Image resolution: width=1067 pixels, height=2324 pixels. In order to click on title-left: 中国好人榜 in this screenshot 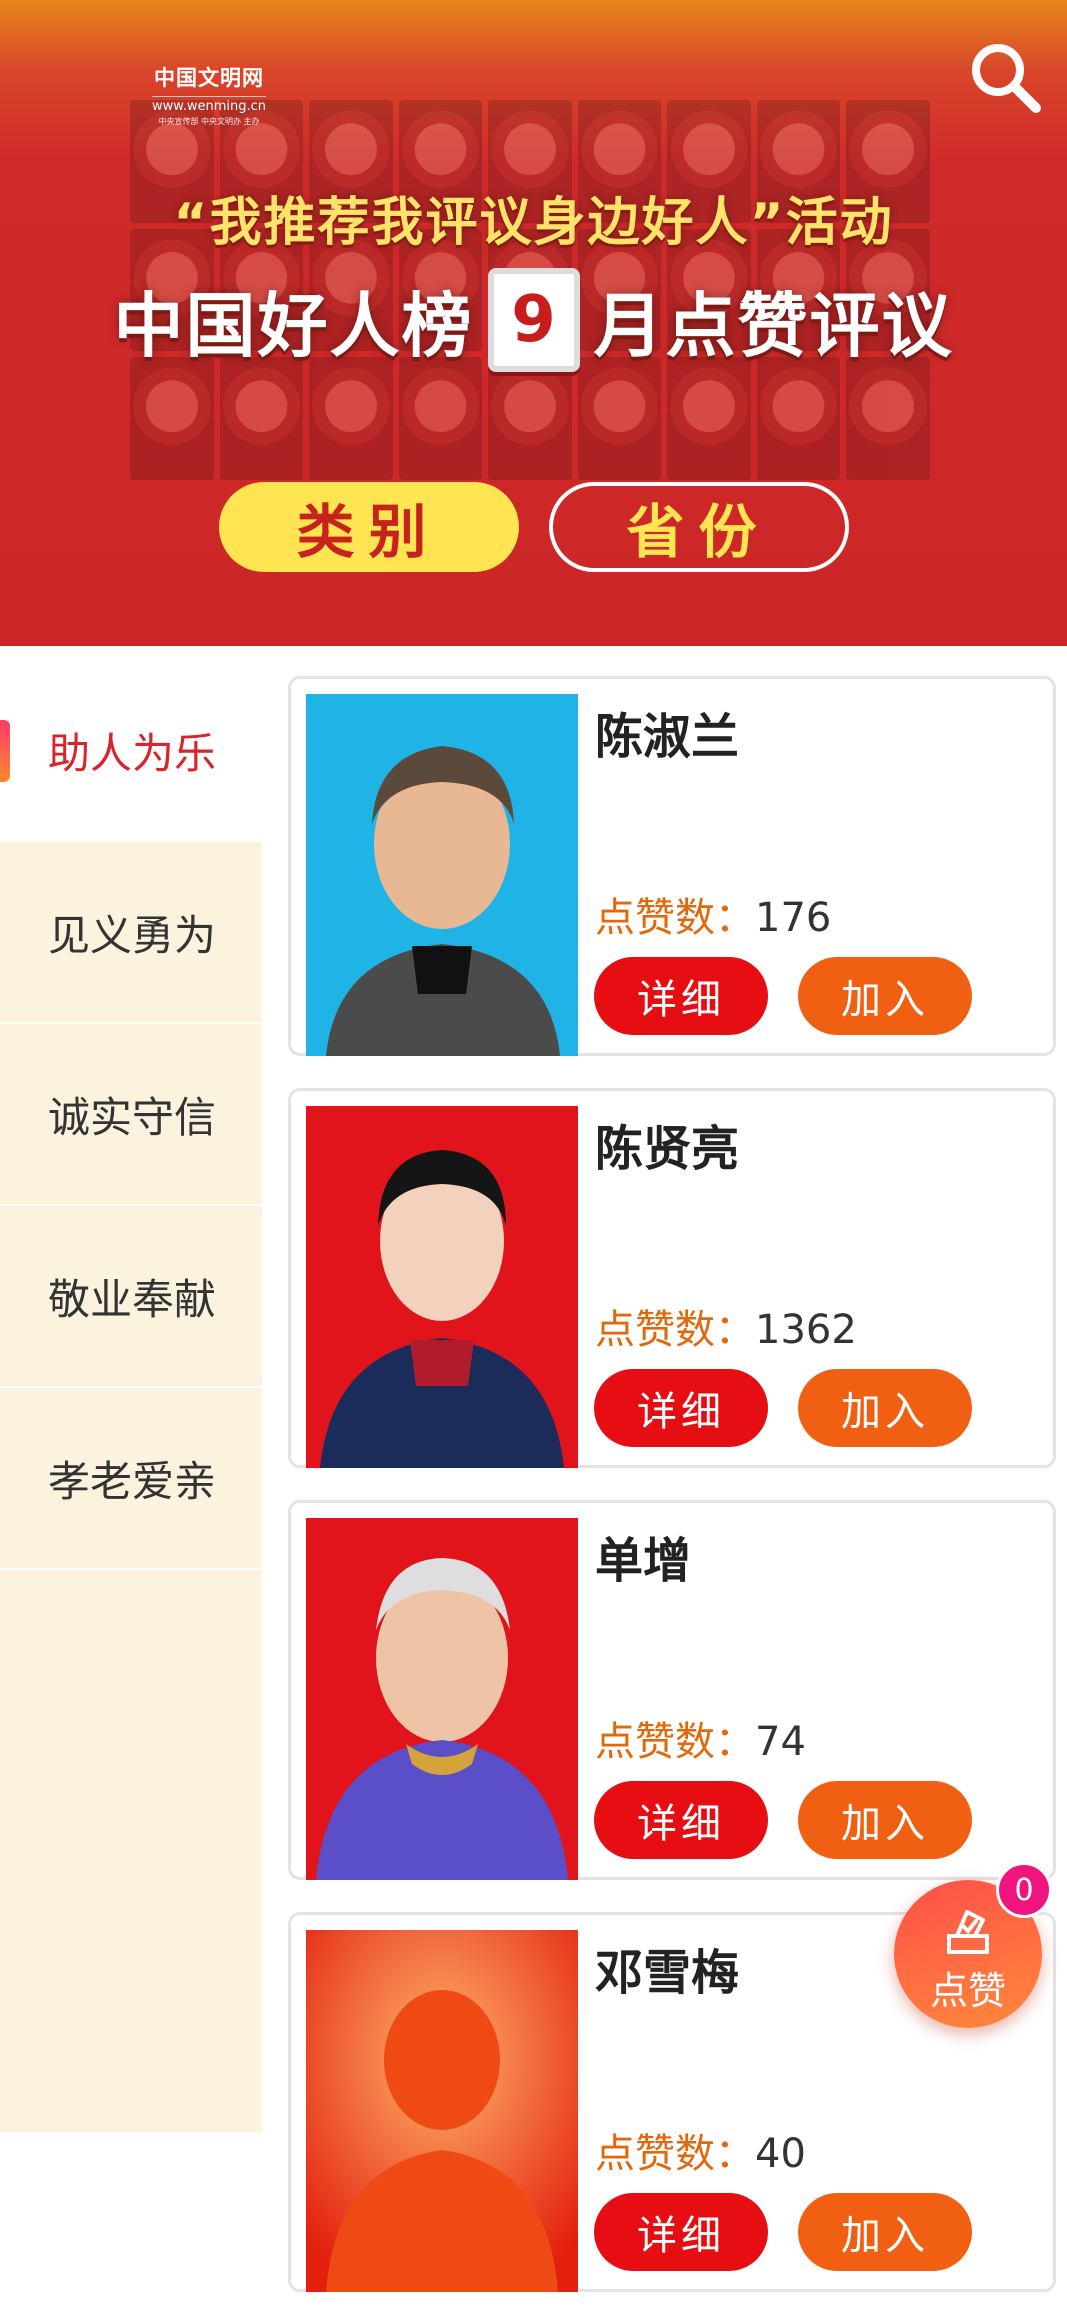, I will do `click(293, 325)`.